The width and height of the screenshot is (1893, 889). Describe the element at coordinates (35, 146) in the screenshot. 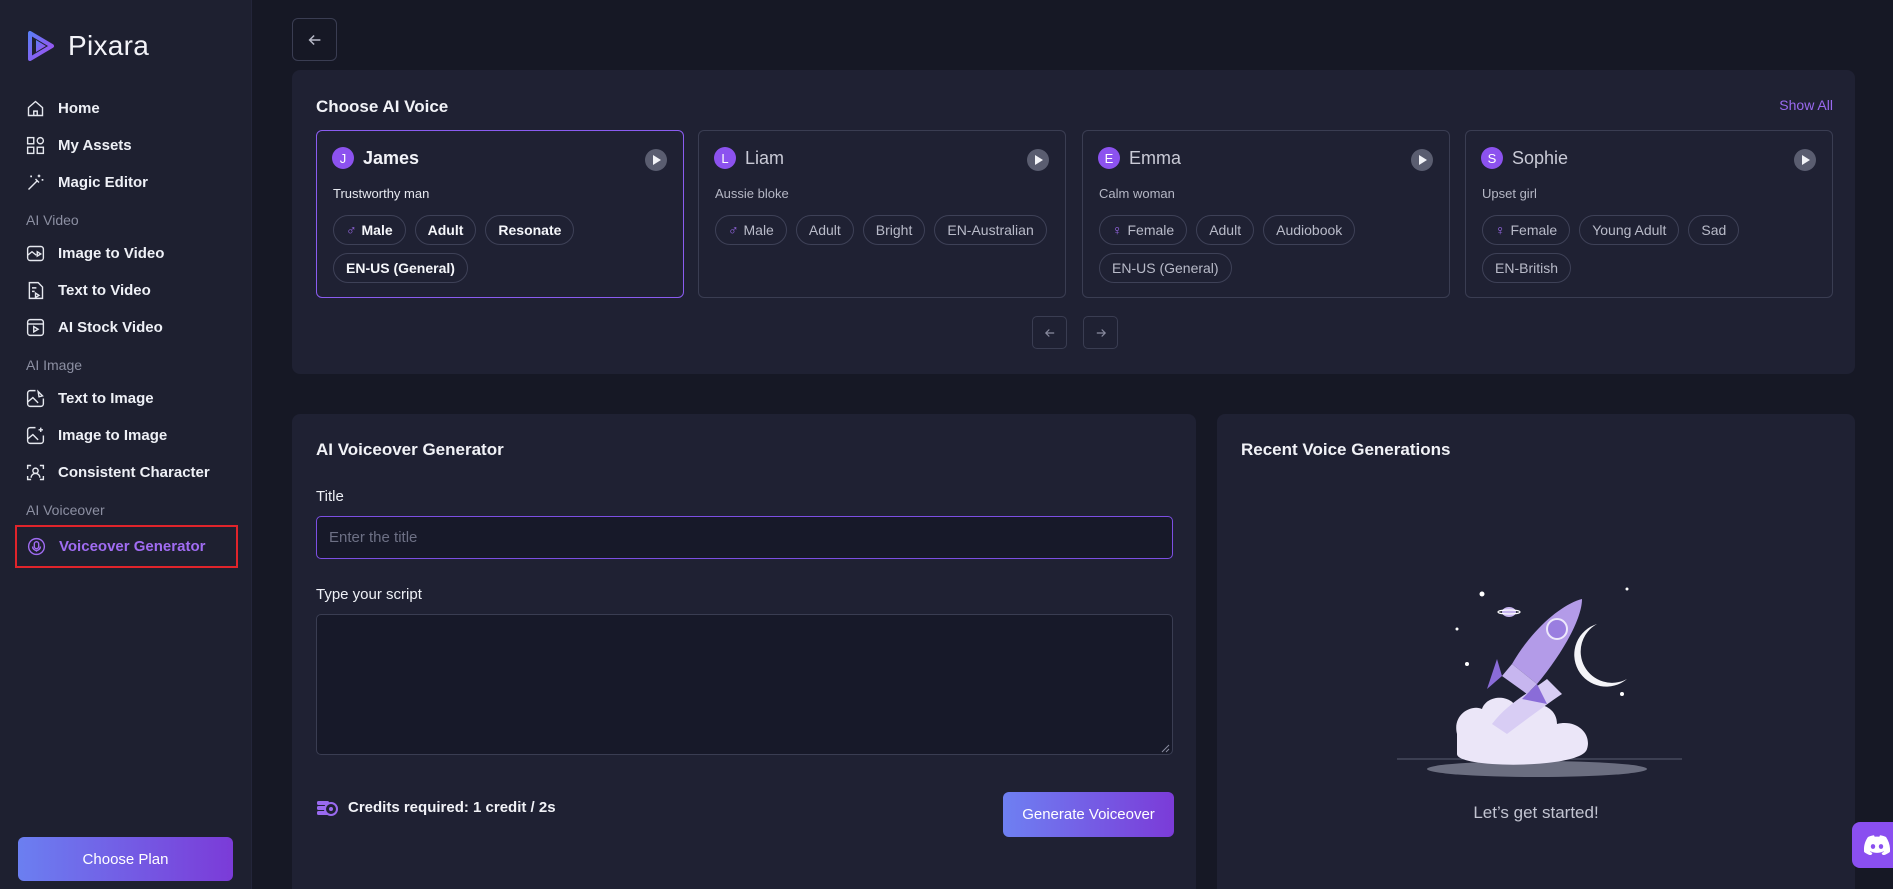

I see `assets-icon` at that location.